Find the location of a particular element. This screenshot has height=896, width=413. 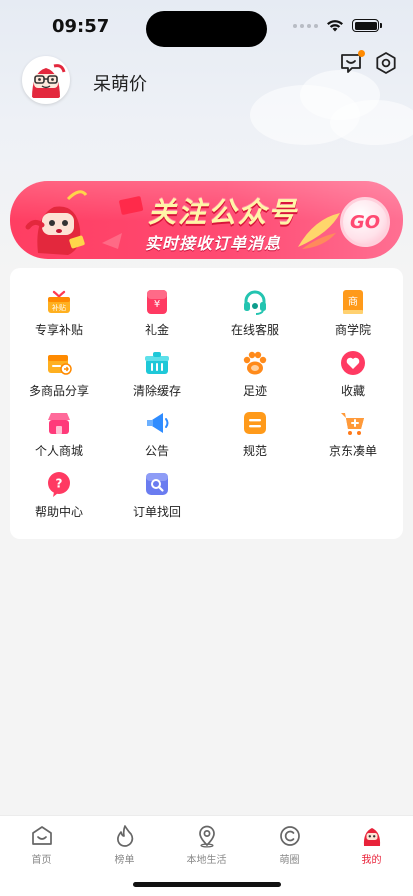

home-indicator is located at coordinates (207, 884).